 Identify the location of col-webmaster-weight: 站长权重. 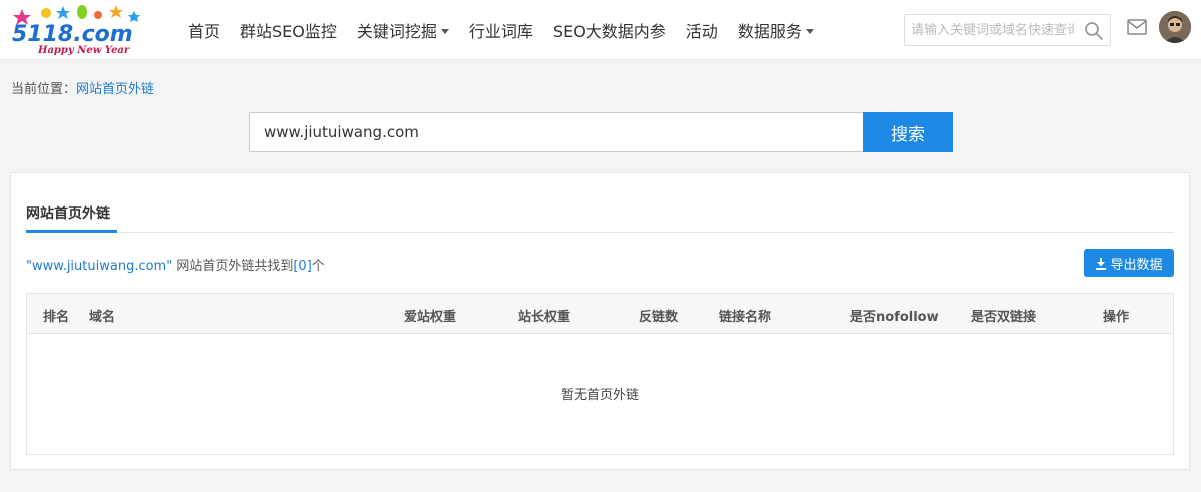
(544, 315).